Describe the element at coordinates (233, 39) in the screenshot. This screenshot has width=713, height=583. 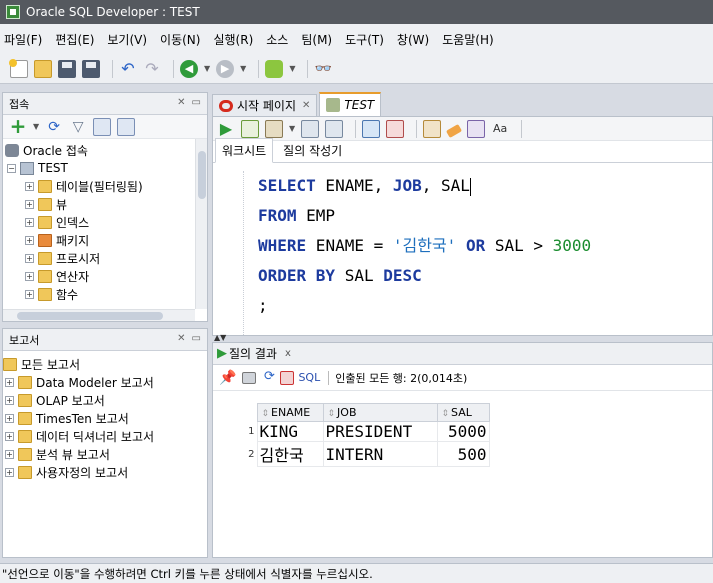
I see `menu-run: 실행(R)` at that location.